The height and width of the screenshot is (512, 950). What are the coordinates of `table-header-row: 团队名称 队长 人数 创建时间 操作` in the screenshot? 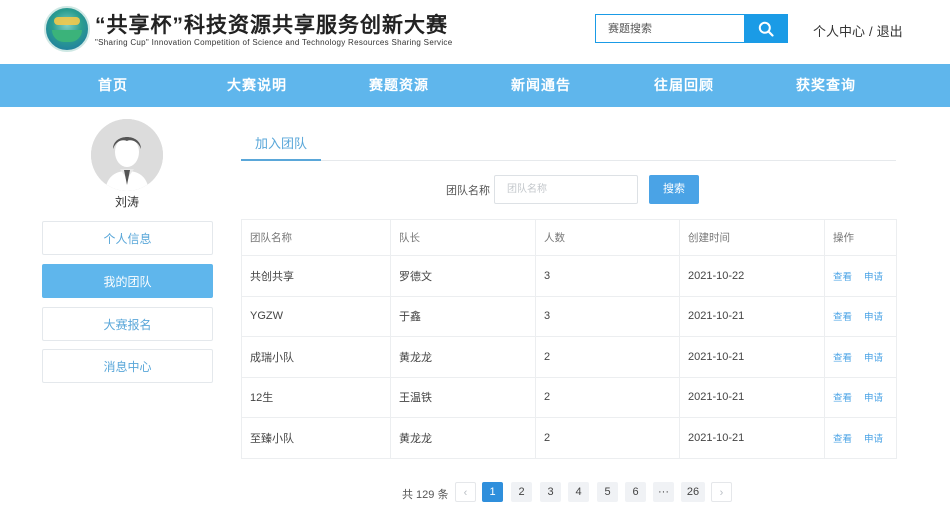 It's located at (569, 237).